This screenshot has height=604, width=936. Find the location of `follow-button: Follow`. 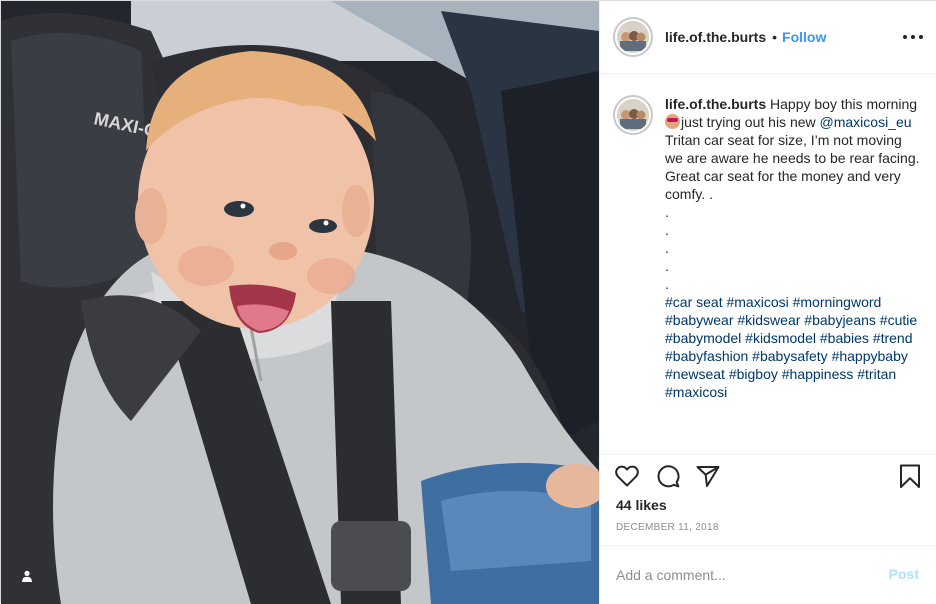

follow-button: Follow is located at coordinates (804, 37).